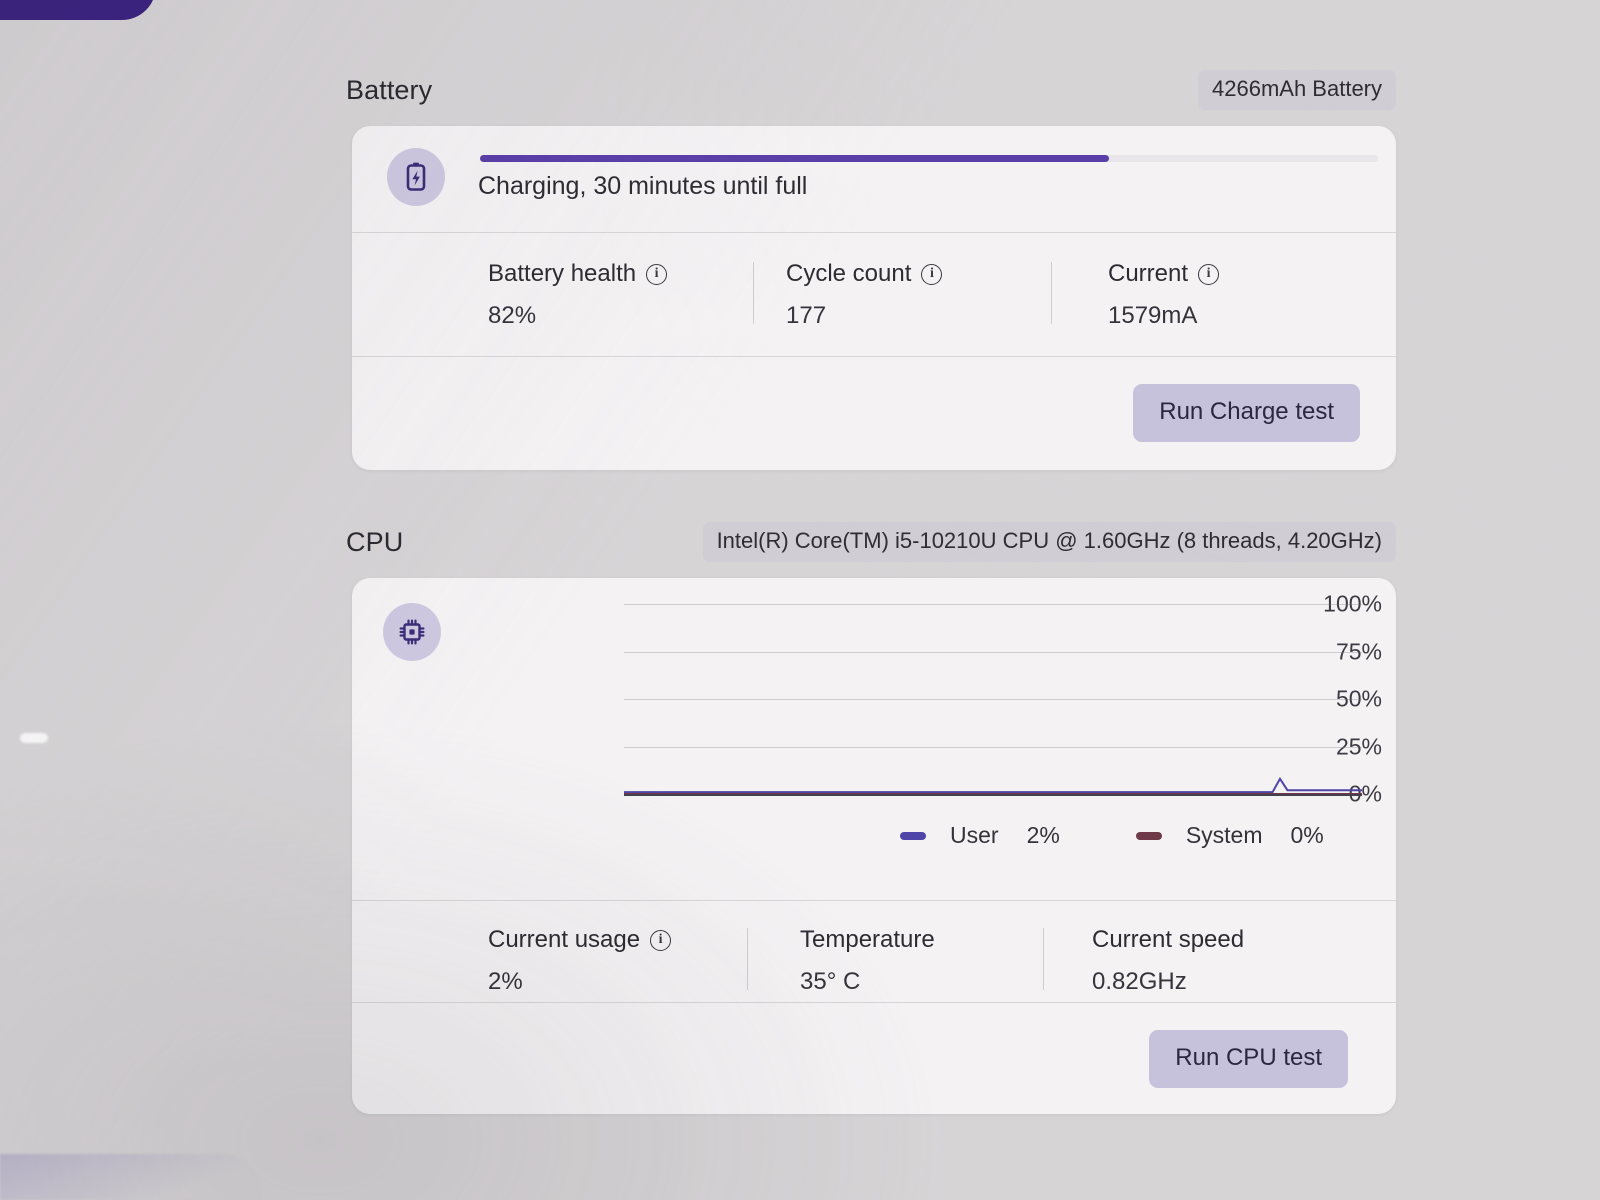  I want to click on stat-label-text: Cycle count, so click(849, 273).